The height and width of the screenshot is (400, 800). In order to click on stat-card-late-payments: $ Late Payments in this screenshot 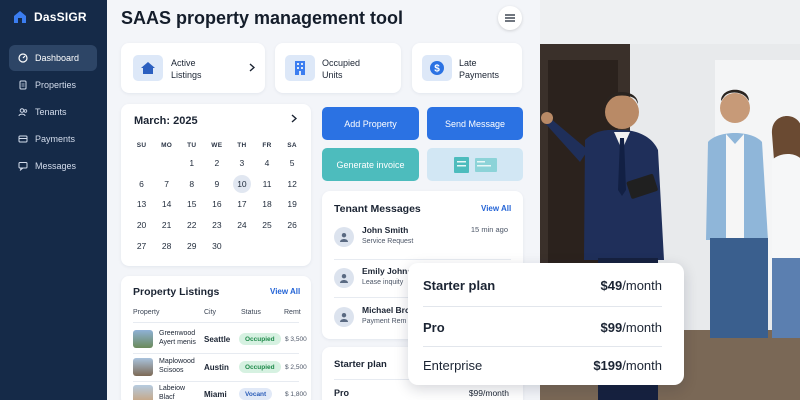, I will do `click(467, 68)`.